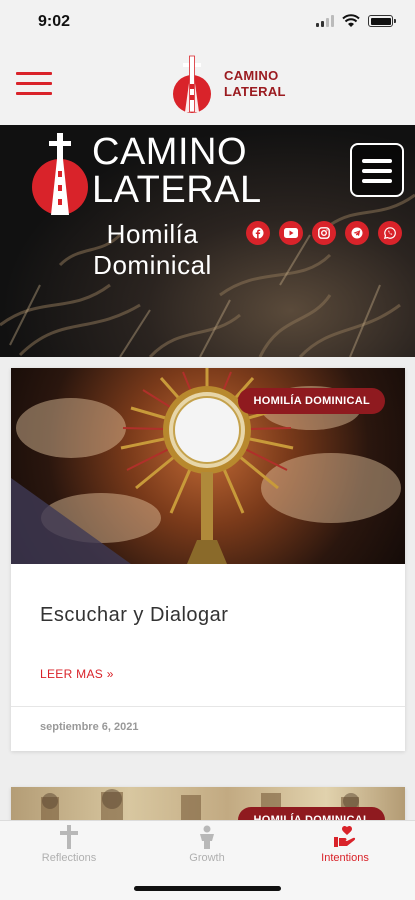 The image size is (415, 900). I want to click on card-divider, so click(208, 706).